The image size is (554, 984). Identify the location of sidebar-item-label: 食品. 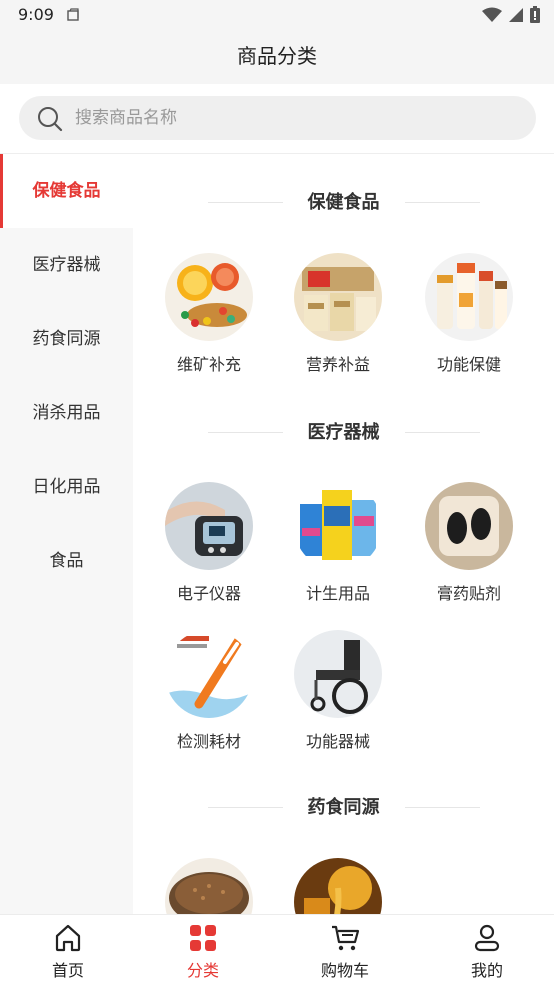
(66, 561).